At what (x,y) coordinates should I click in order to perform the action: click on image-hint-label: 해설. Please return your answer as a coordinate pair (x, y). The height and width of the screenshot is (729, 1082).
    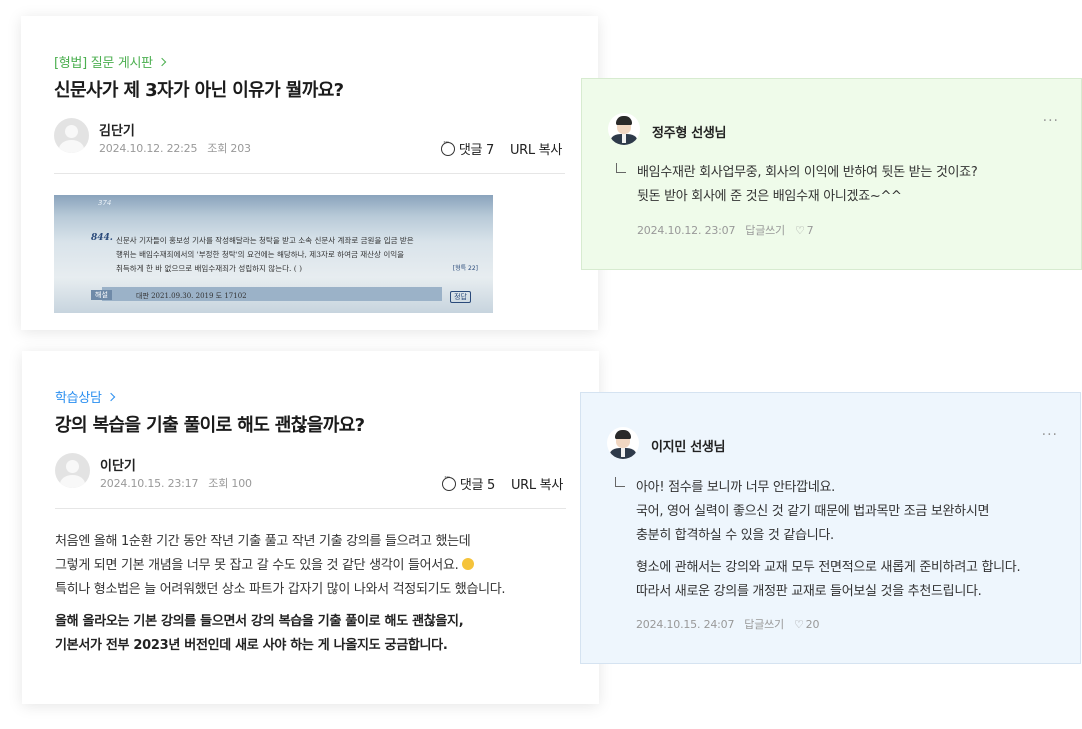
    Looking at the image, I should click on (101, 295).